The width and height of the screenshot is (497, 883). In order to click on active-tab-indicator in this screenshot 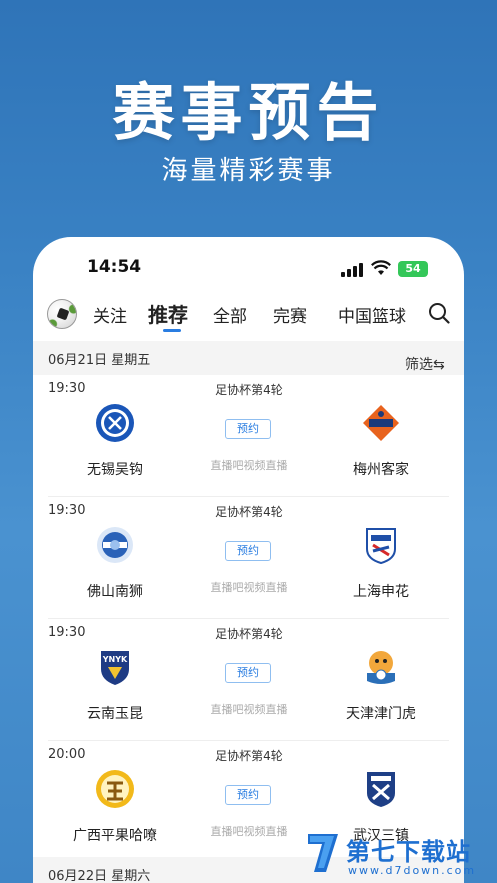, I will do `click(172, 330)`.